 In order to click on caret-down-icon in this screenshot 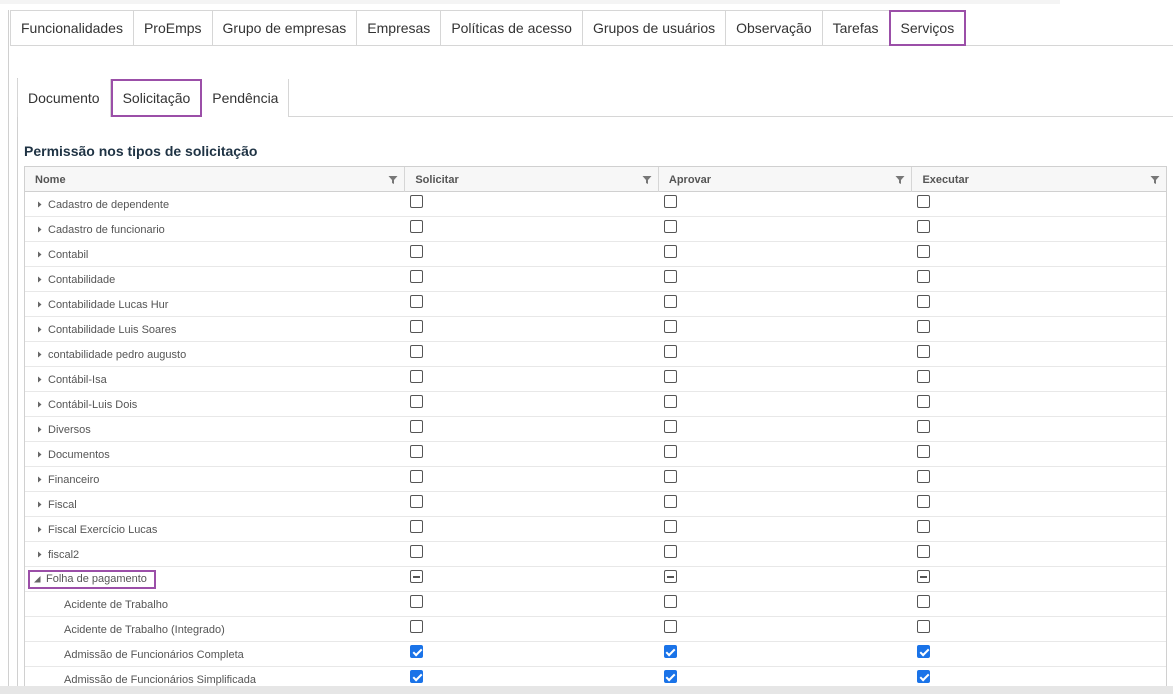, I will do `click(37, 579)`.